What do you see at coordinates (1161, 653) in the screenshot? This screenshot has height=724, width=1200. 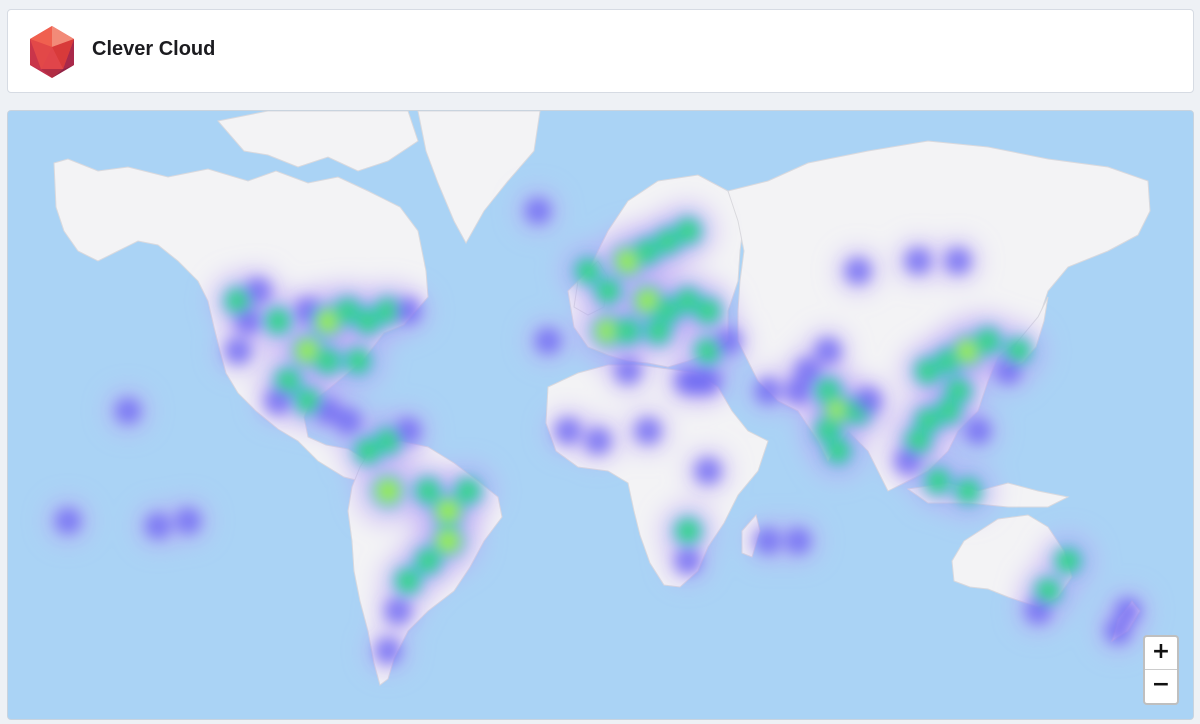 I see `zoom-in-button: +` at bounding box center [1161, 653].